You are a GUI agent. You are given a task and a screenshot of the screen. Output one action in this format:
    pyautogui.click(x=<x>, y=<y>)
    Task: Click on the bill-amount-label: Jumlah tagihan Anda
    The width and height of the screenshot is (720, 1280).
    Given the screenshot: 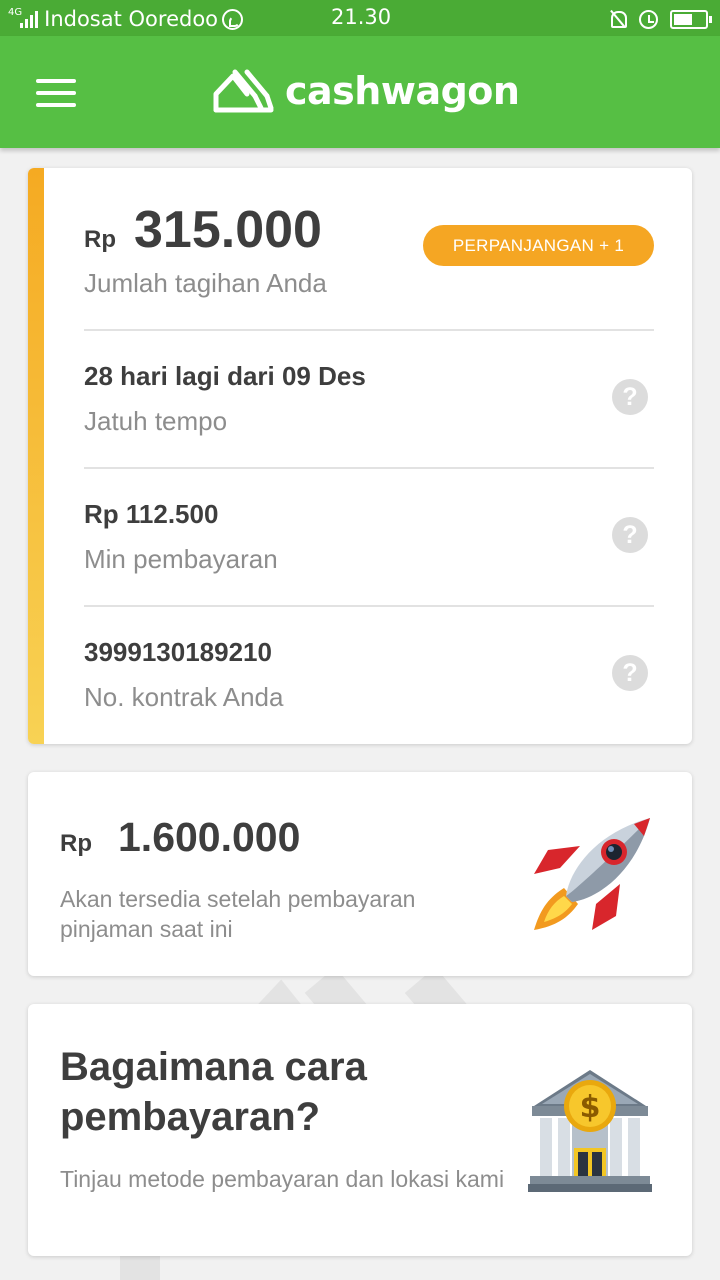 What is the action you would take?
    pyautogui.click(x=205, y=283)
    